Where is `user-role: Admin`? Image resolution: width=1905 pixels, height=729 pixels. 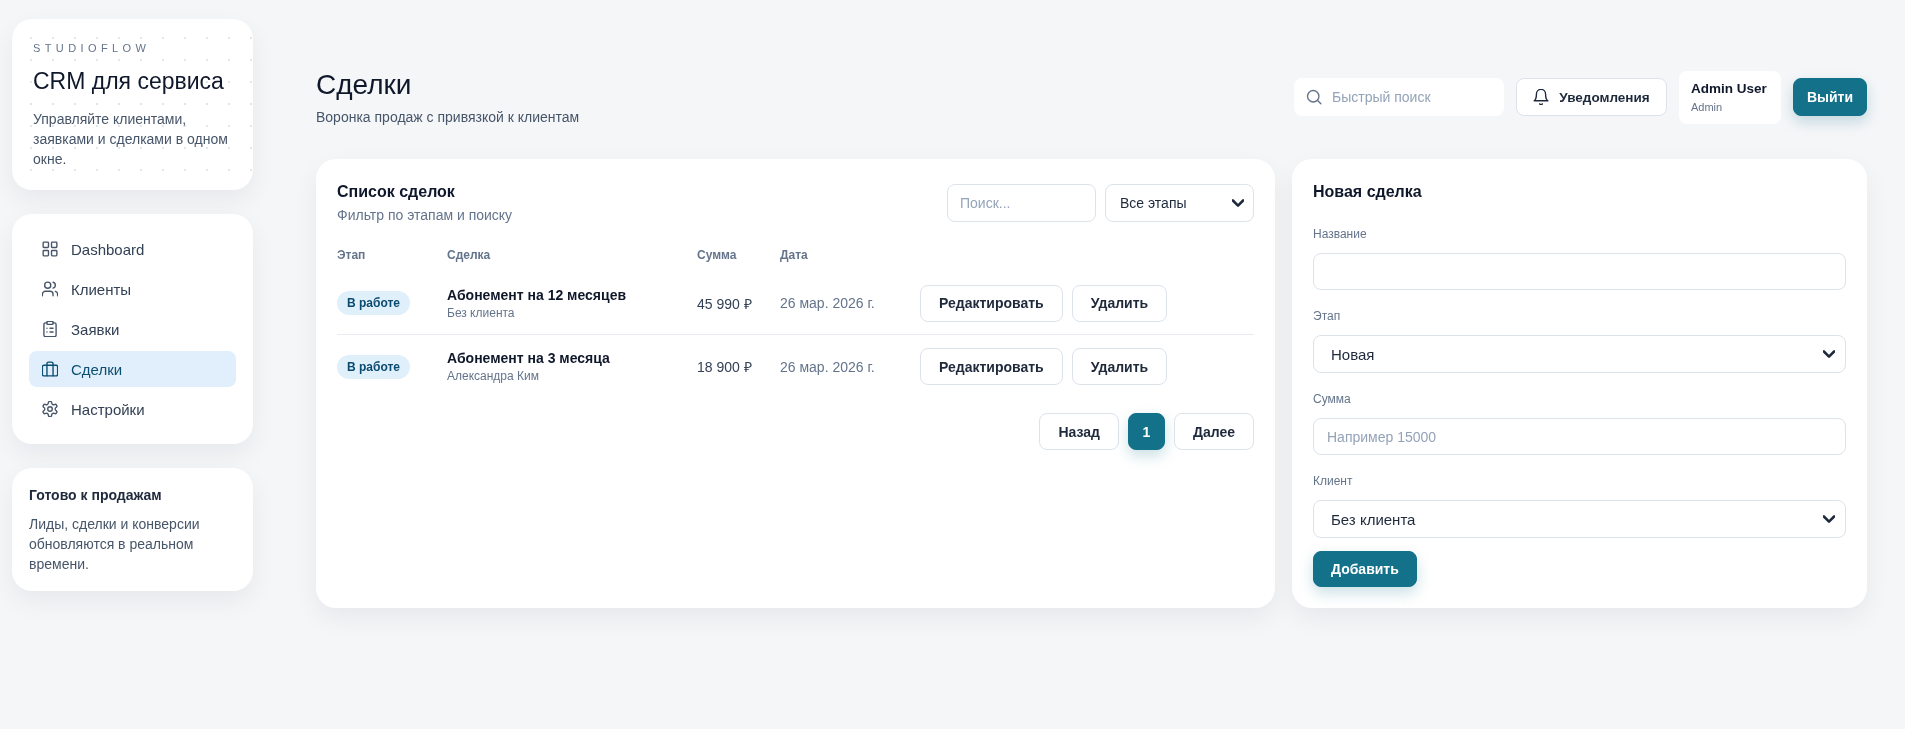
user-role: Admin is located at coordinates (1707, 107).